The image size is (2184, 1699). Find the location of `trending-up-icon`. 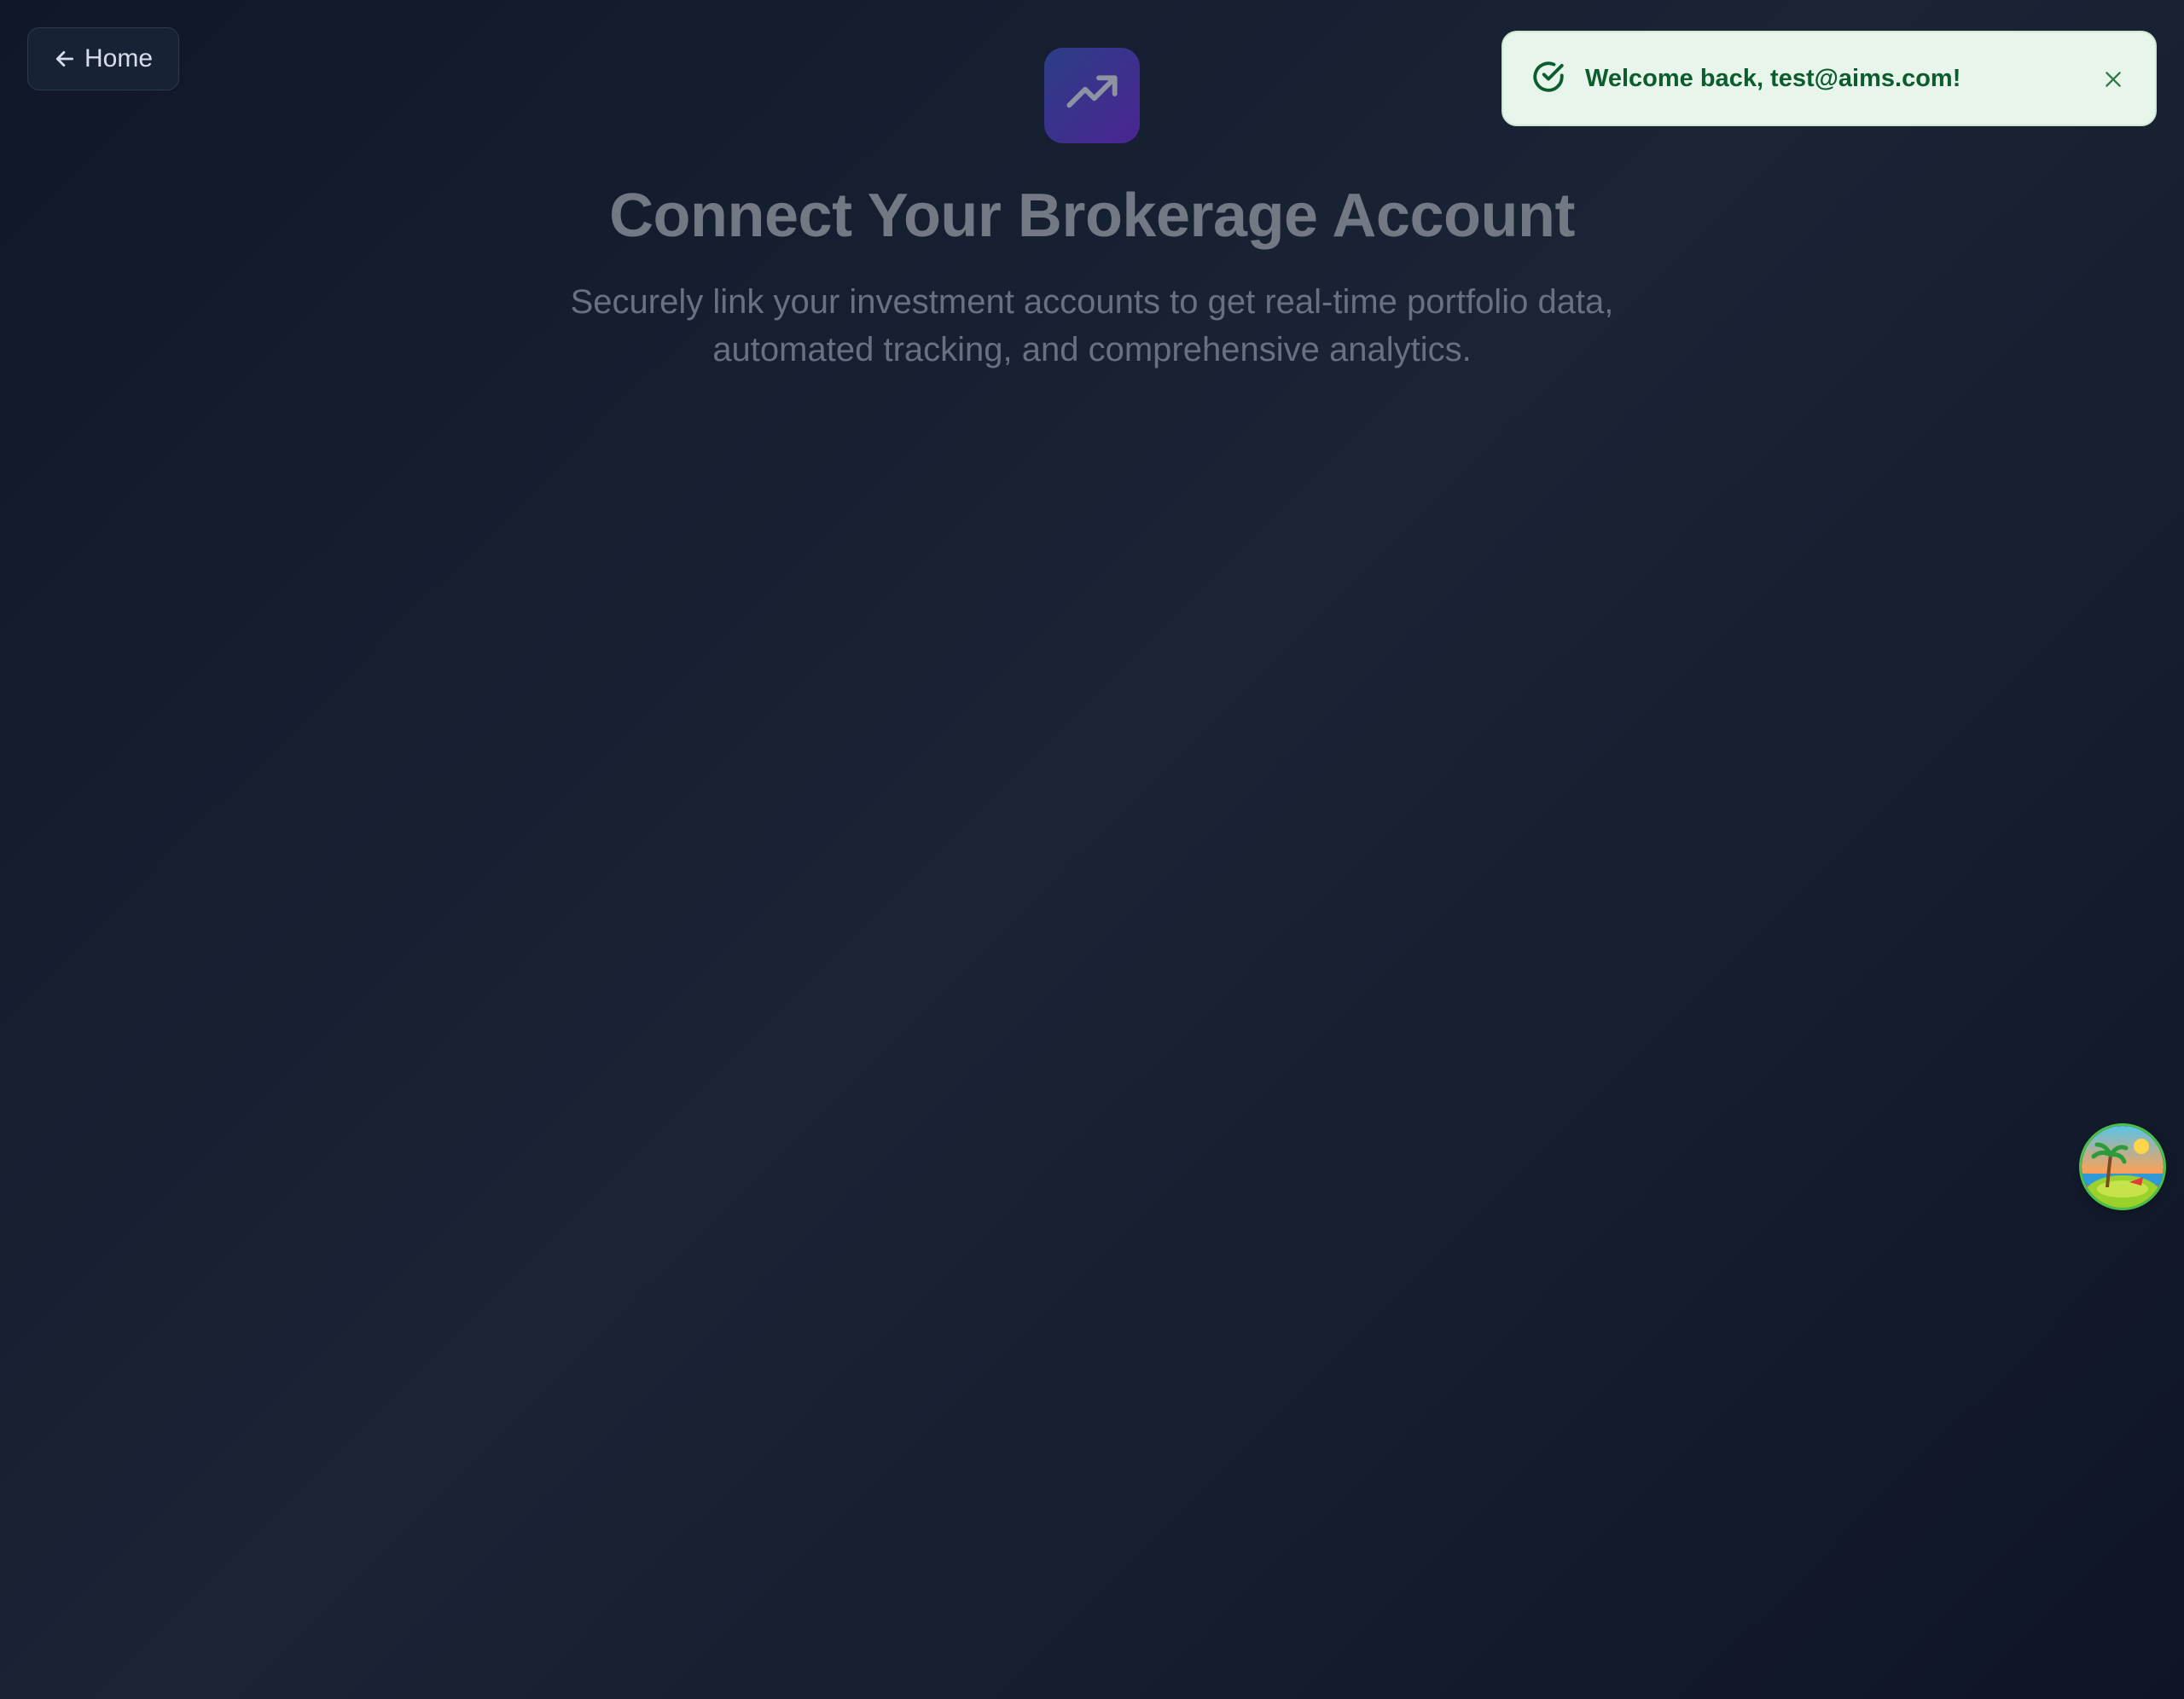

trending-up-icon is located at coordinates (1092, 96).